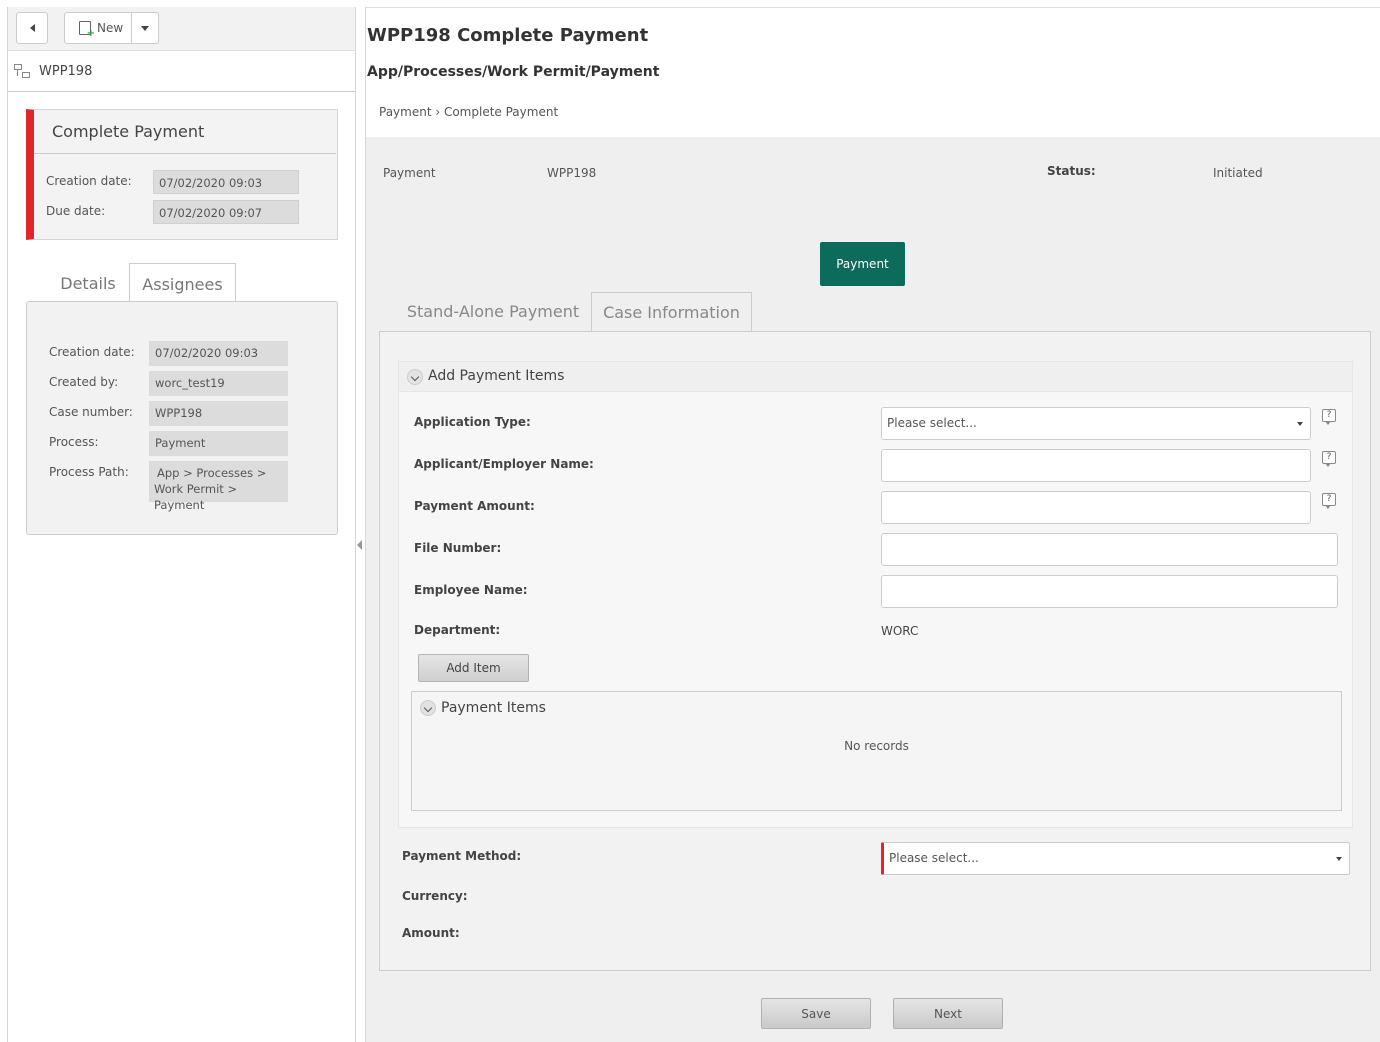 The width and height of the screenshot is (1380, 1042). I want to click on applicant-name-label: Applicant/Employer Name:, so click(504, 464).